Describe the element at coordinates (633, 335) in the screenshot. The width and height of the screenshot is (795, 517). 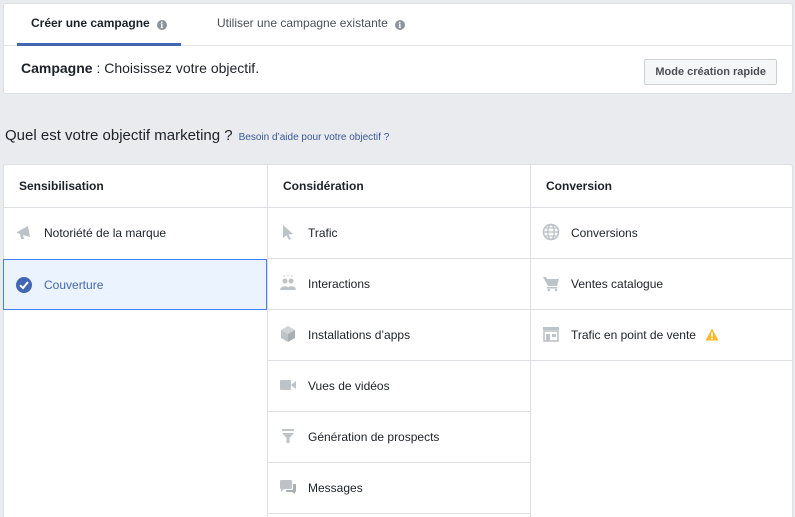
I see `objective-label: Trafic en point de vente` at that location.